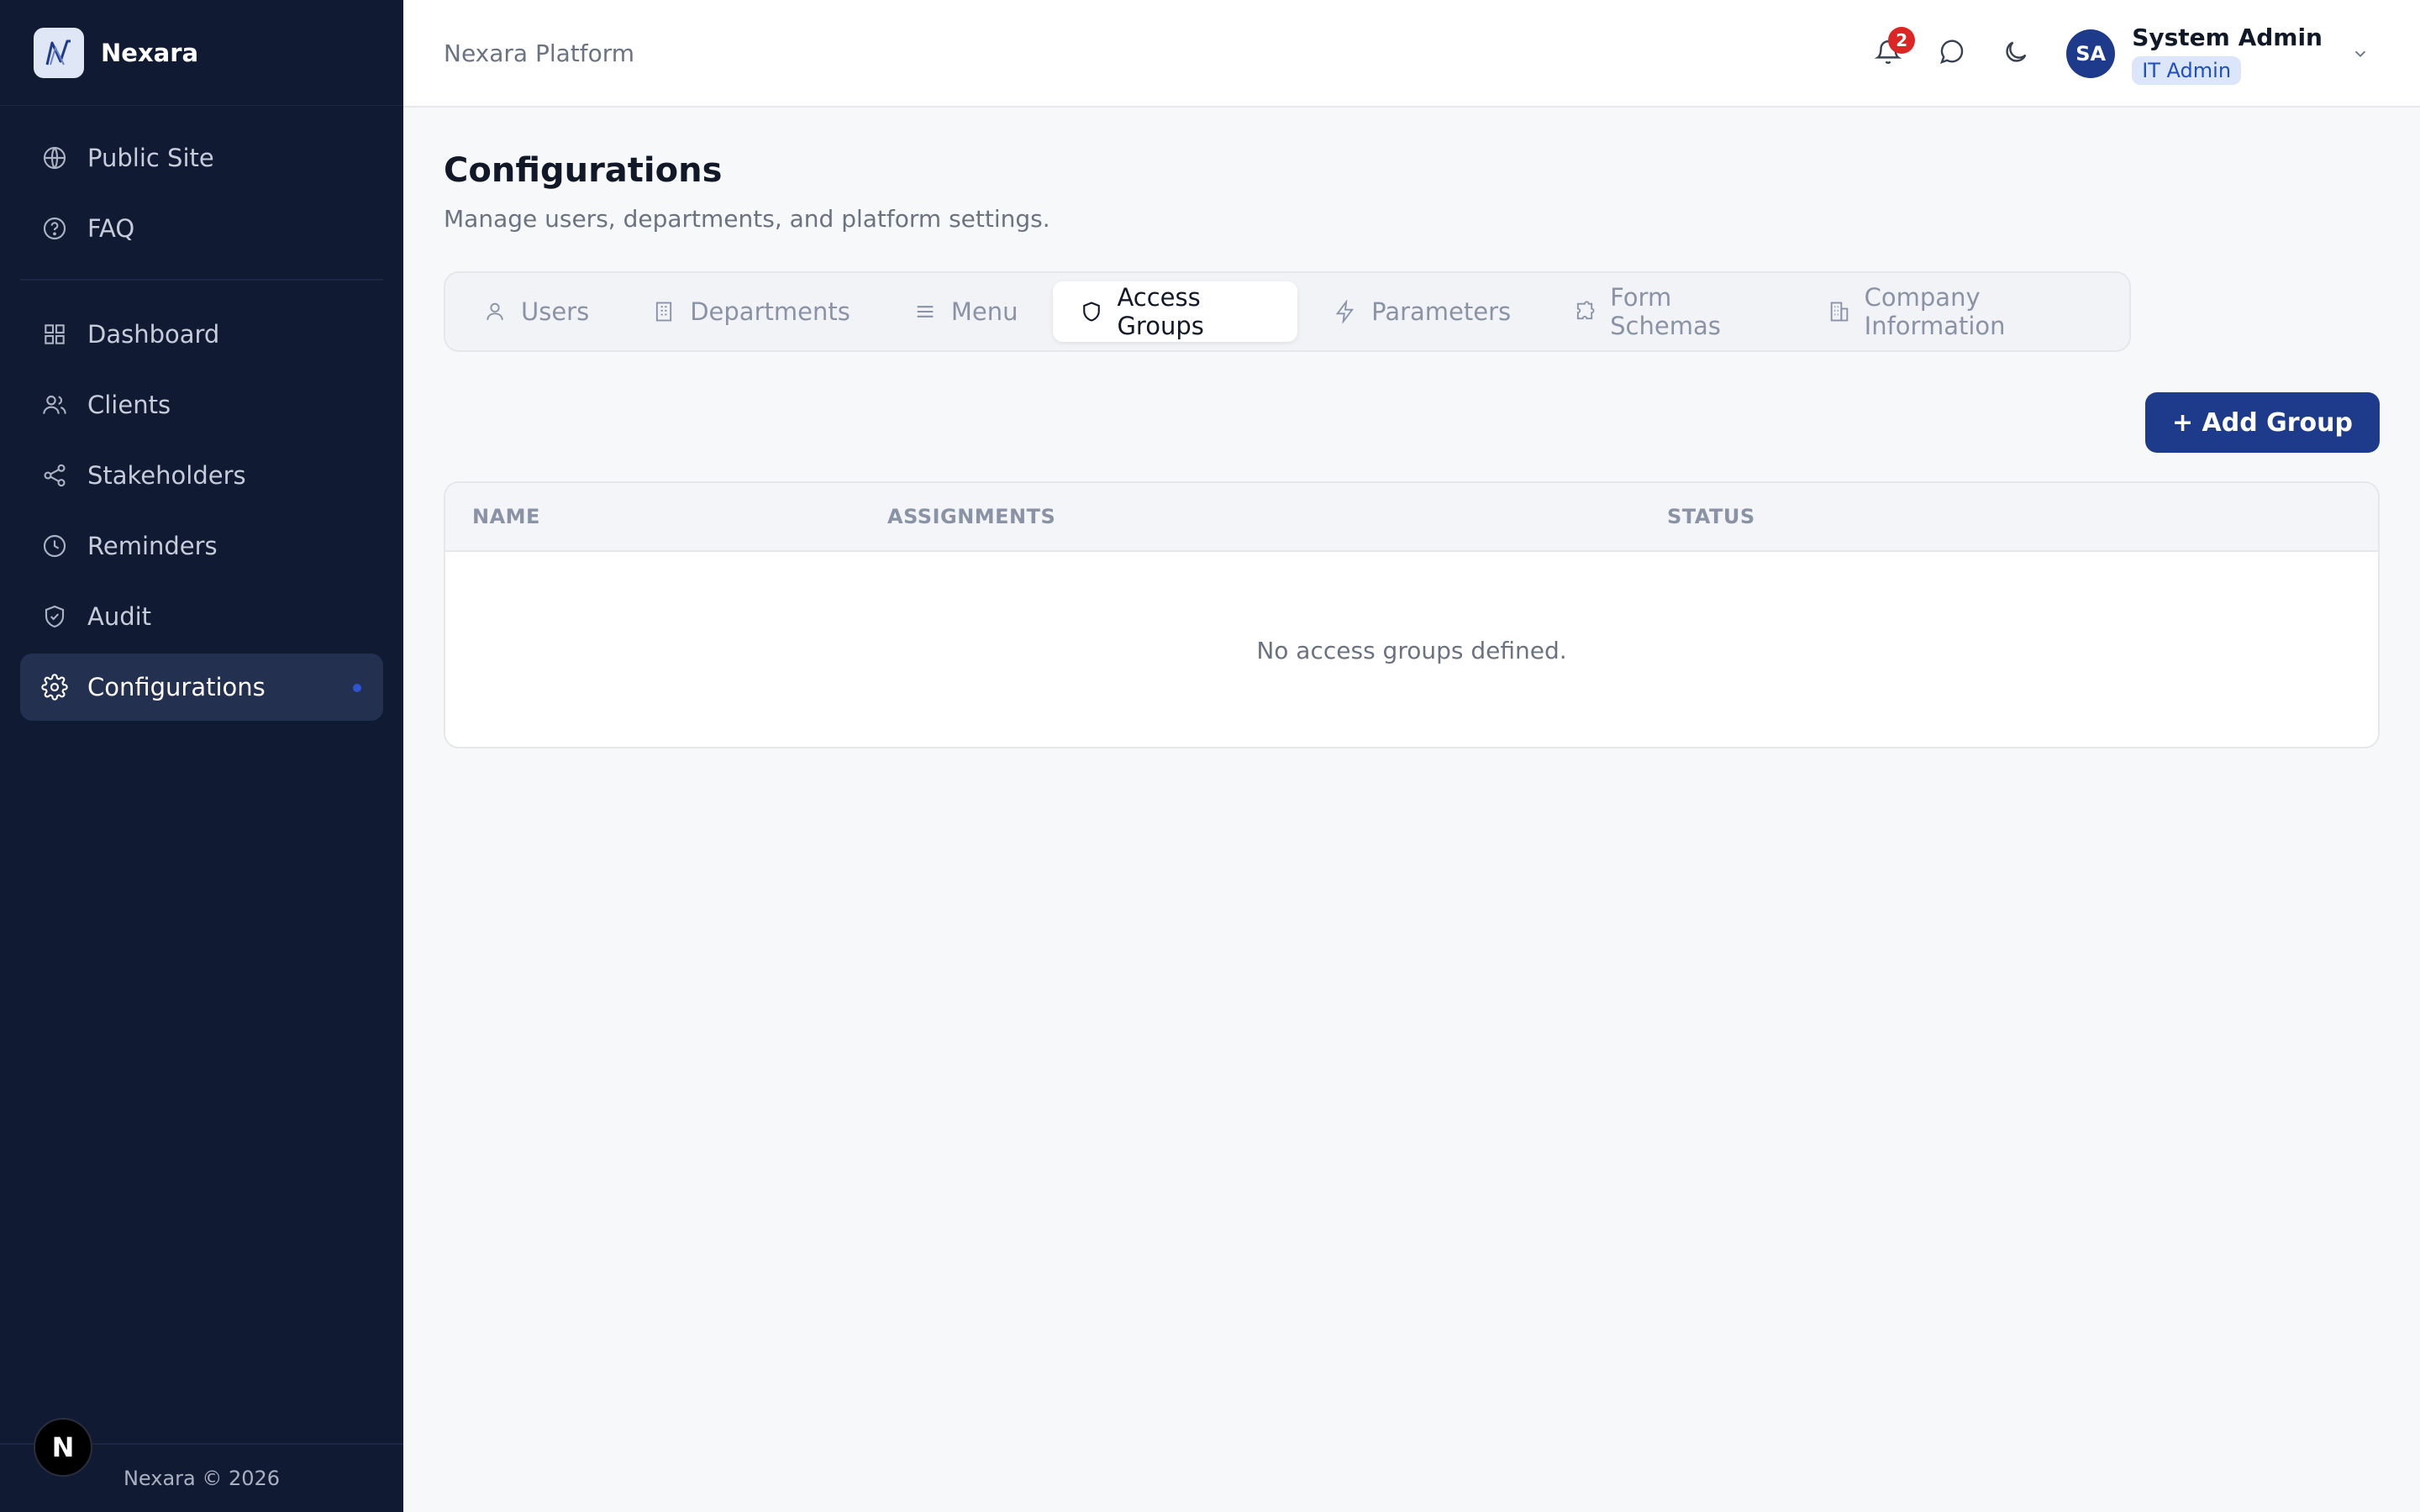  What do you see at coordinates (129, 405) in the screenshot?
I see `sidebar-item-label: Clients` at bounding box center [129, 405].